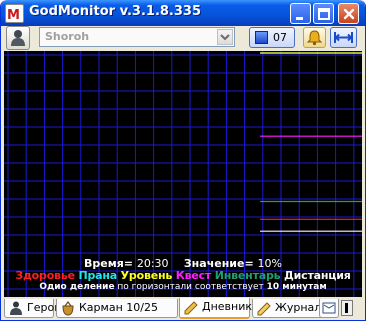  I want to click on fit-width-icon, so click(343, 37).